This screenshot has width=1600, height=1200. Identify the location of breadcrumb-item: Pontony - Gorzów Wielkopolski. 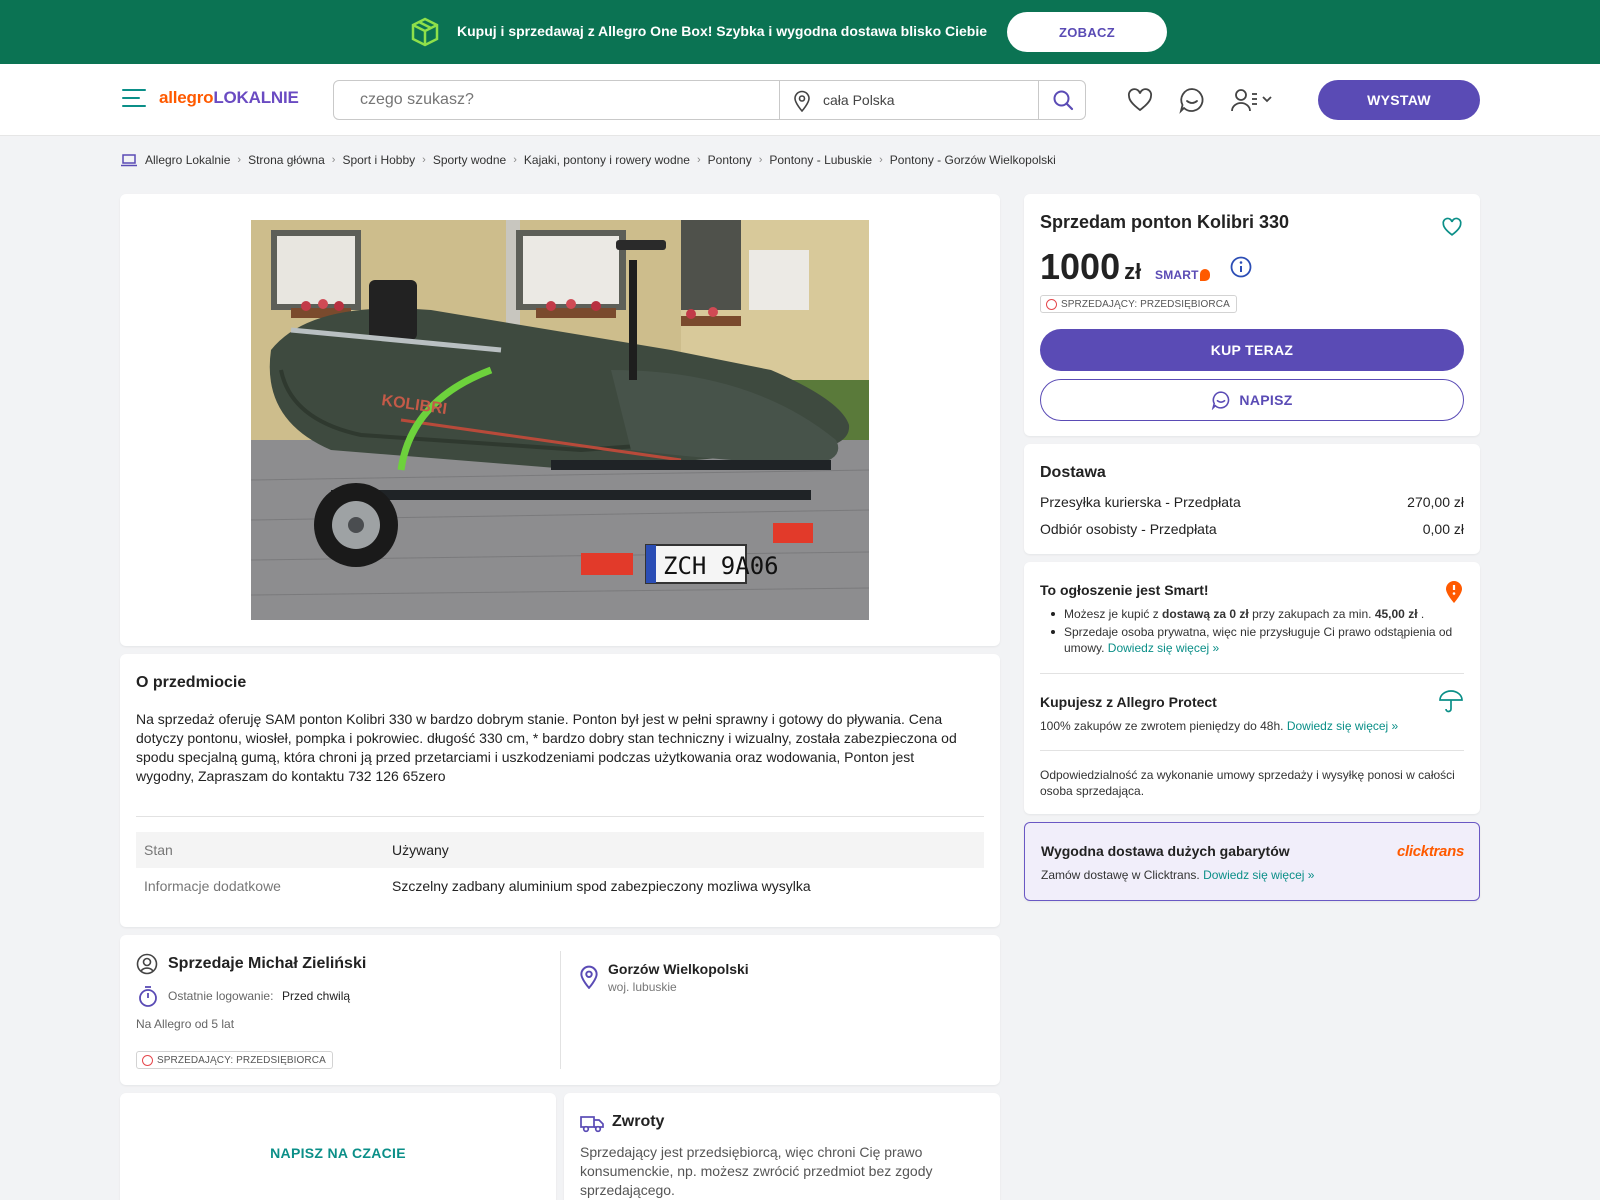
(973, 160).